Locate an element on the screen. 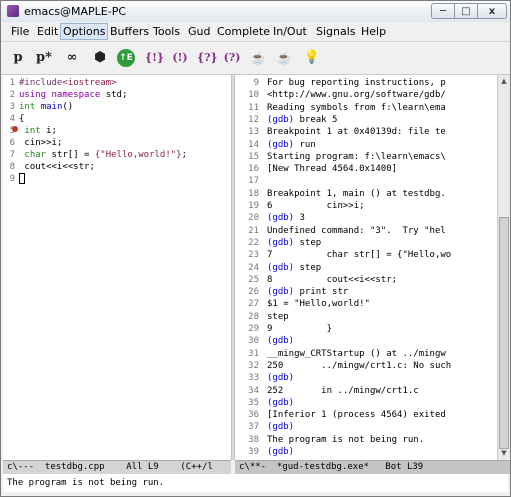 The image size is (511, 497). line-text: $1 = "Hello,world!" is located at coordinates (318, 304).